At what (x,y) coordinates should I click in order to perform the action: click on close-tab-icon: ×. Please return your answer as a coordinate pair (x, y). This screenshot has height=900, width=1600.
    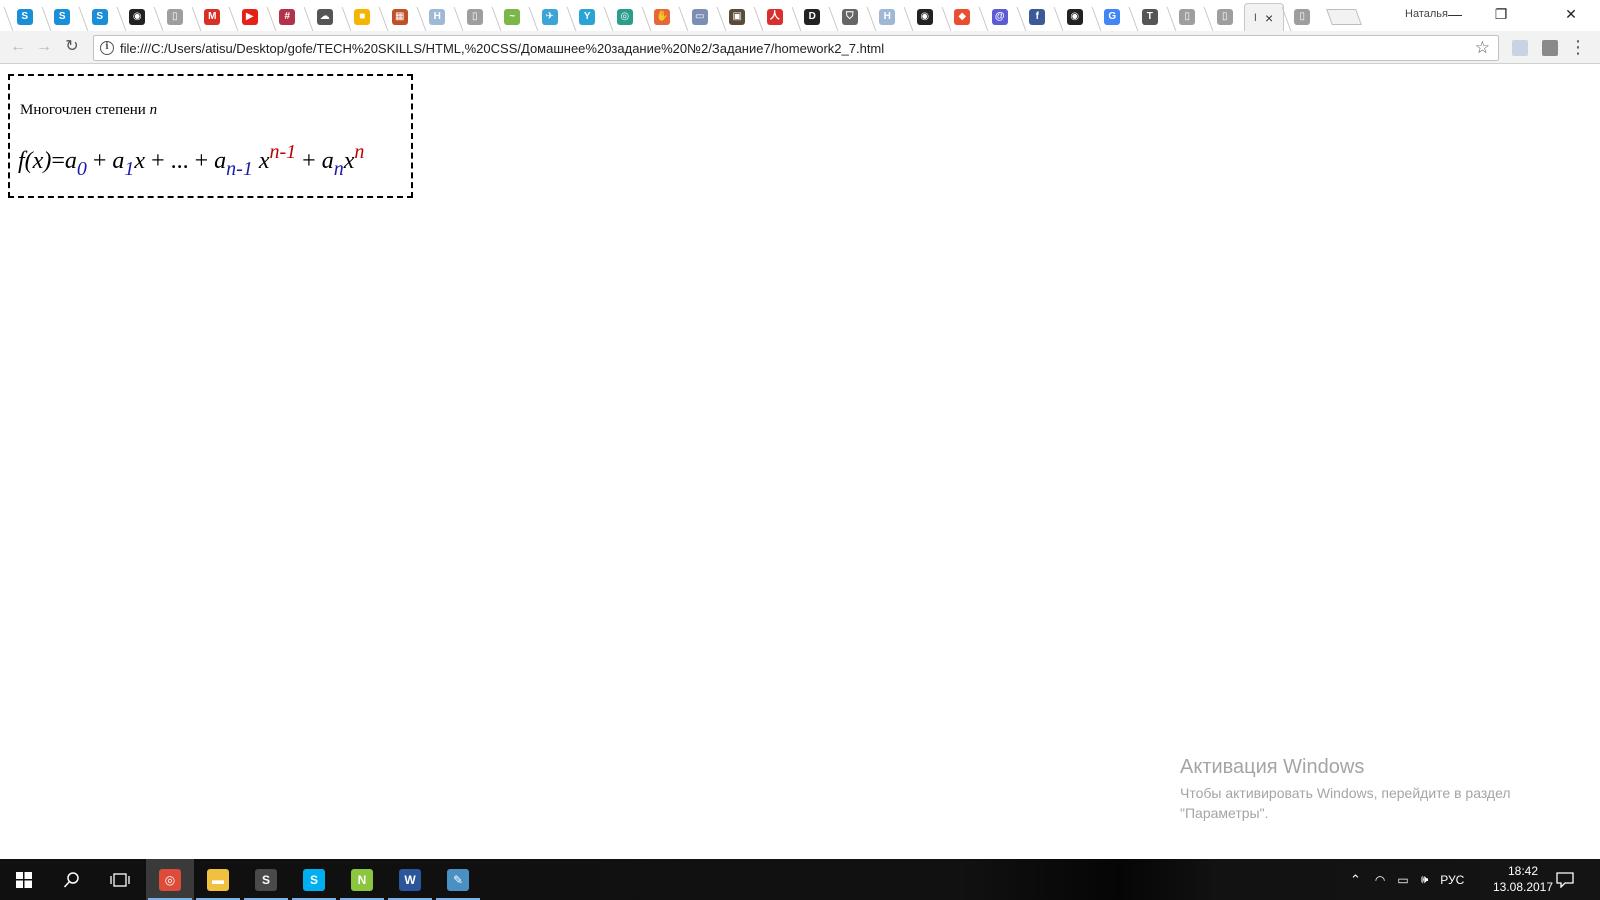
    Looking at the image, I should click on (1269, 18).